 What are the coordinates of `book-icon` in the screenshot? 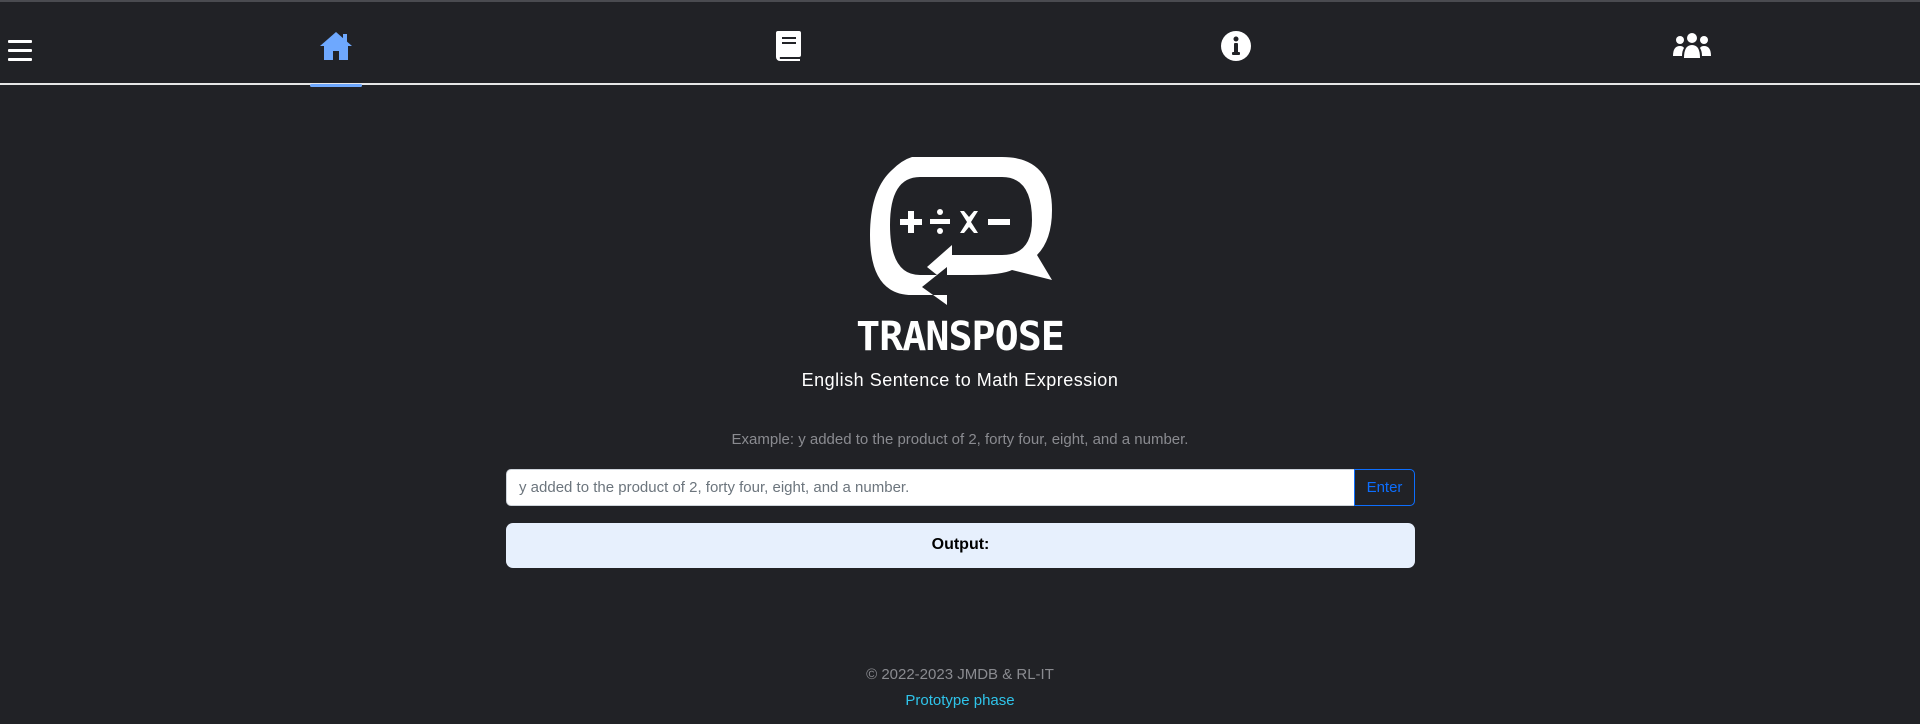 It's located at (788, 46).